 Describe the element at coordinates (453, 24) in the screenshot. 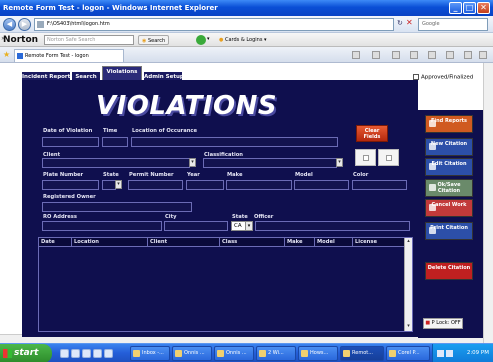

I see `search-input: Google` at that location.